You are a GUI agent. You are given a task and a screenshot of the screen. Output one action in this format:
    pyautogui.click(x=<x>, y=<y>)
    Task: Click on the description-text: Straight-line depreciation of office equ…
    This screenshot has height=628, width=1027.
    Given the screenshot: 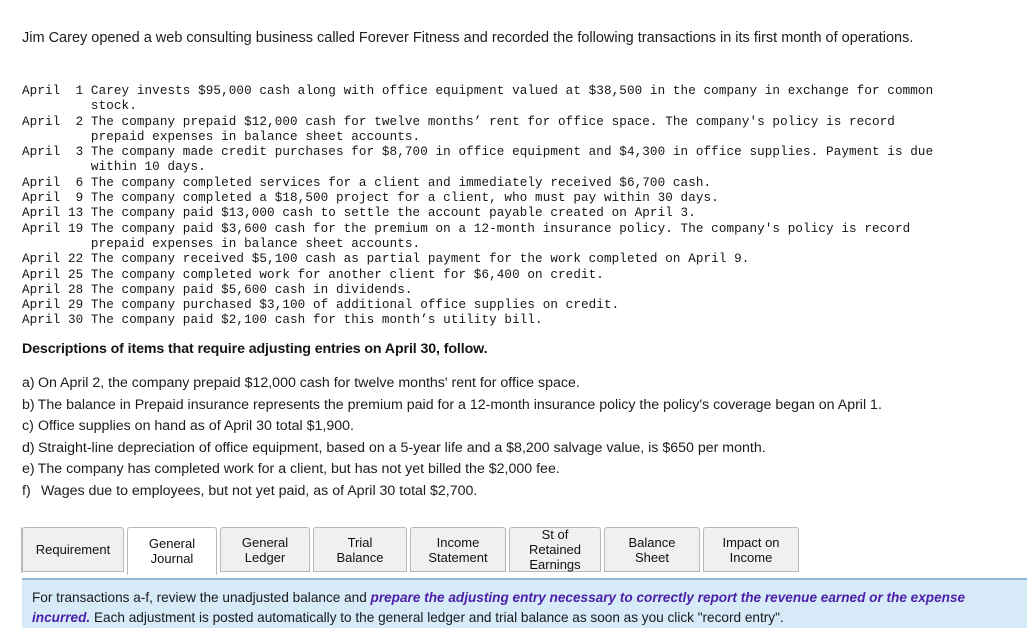 What is the action you would take?
    pyautogui.click(x=400, y=447)
    